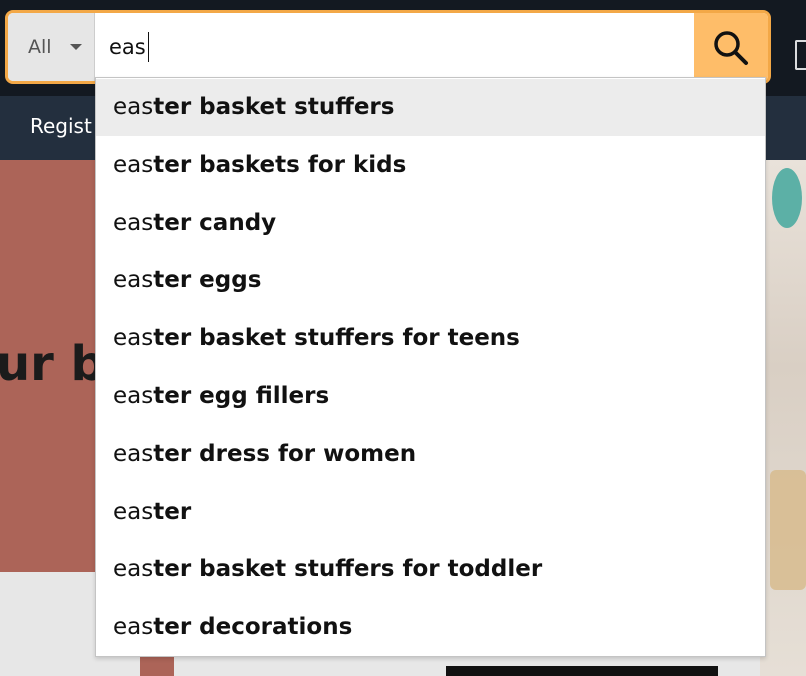 Image resolution: width=806 pixels, height=676 pixels. What do you see at coordinates (582, 671) in the screenshot?
I see `promo-card-image` at bounding box center [582, 671].